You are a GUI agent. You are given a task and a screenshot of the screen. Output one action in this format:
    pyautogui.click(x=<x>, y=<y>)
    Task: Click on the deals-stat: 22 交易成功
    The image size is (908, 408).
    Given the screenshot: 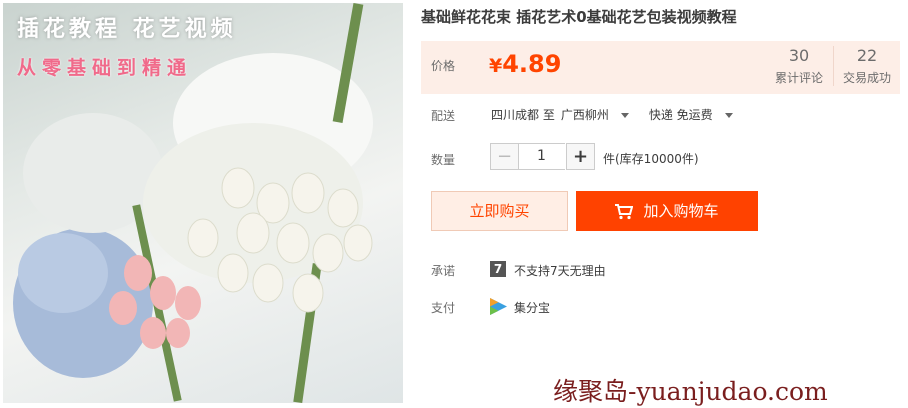 What is the action you would take?
    pyautogui.click(x=866, y=66)
    